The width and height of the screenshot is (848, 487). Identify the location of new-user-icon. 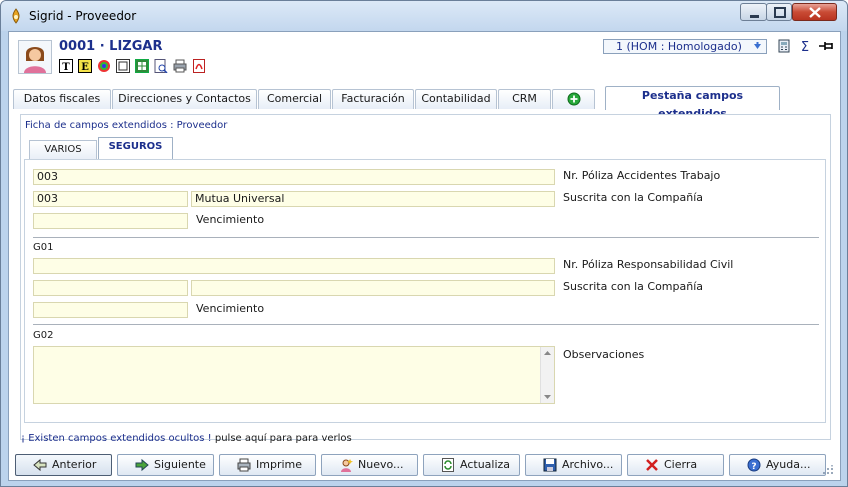
(347, 465).